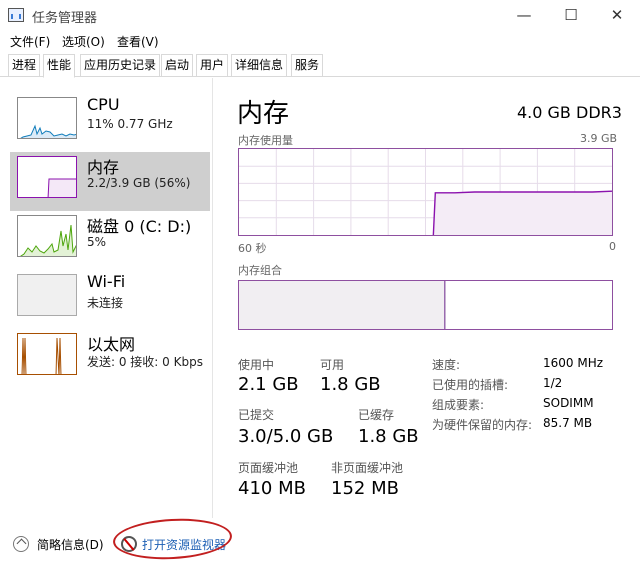  What do you see at coordinates (30, 41) in the screenshot?
I see `menu-file: 文件(F)` at bounding box center [30, 41].